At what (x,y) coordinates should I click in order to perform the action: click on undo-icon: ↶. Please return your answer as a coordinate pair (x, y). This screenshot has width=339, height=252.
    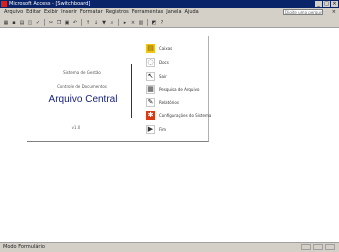
    Looking at the image, I should click on (75, 23).